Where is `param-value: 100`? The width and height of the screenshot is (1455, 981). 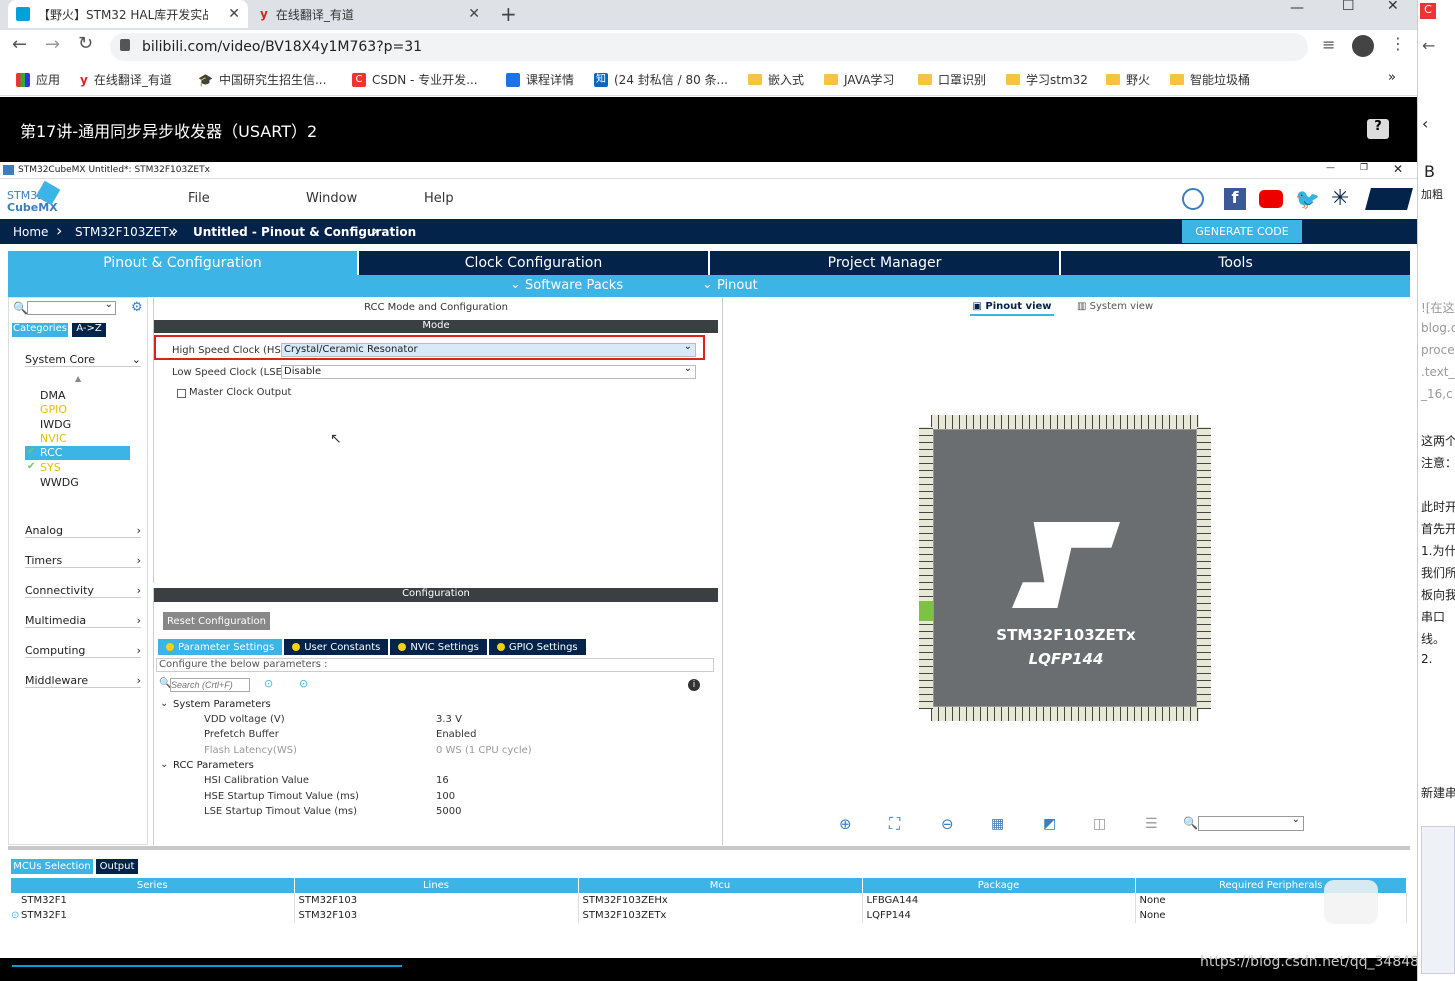
param-value: 100 is located at coordinates (445, 796).